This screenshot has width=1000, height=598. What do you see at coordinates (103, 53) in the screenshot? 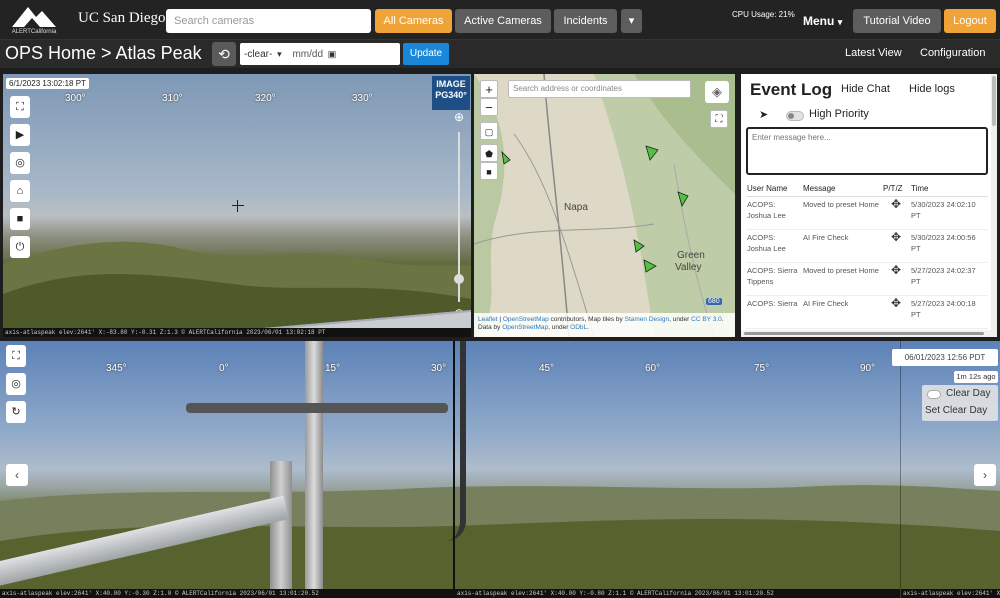
I see `page-title: OPS Home > Atlas Peak` at bounding box center [103, 53].